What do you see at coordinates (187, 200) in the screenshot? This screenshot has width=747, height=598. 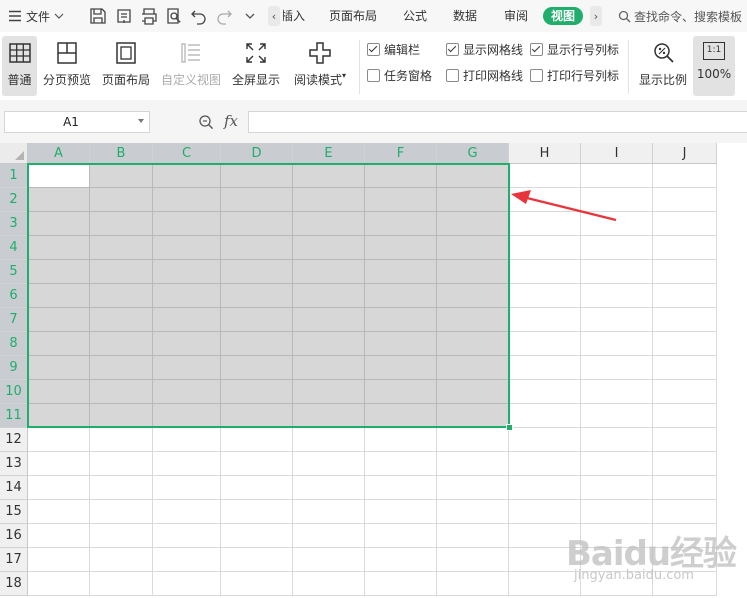 I see `cell-c2` at bounding box center [187, 200].